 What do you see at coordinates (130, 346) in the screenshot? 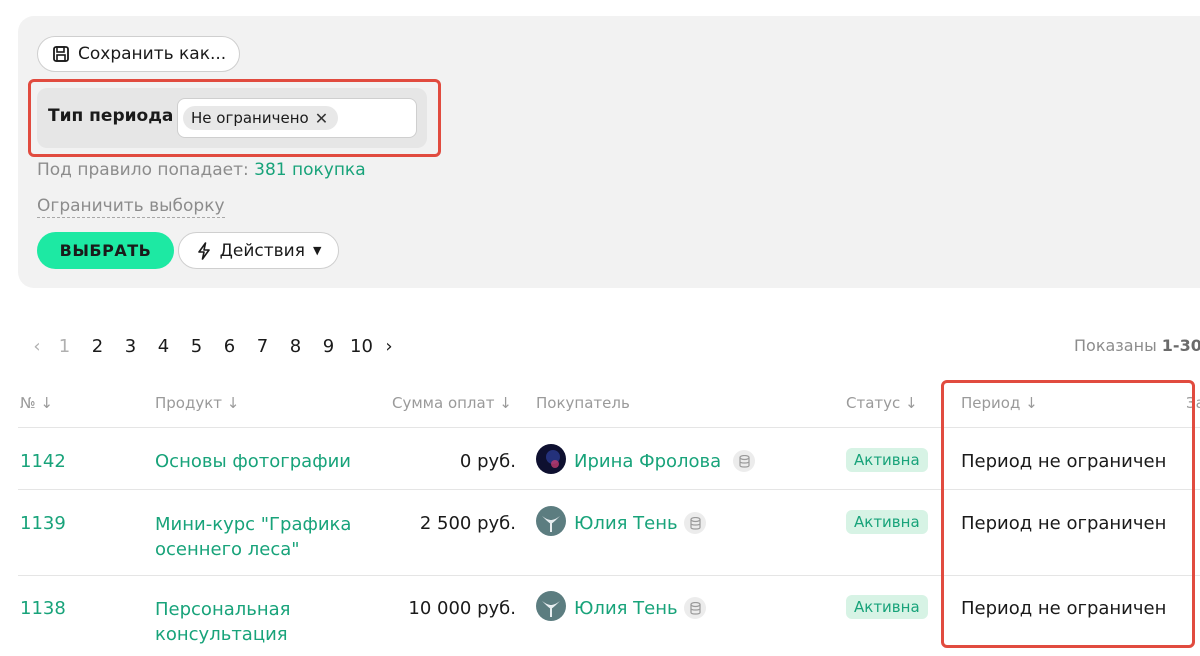
I see `page-3: 3` at bounding box center [130, 346].